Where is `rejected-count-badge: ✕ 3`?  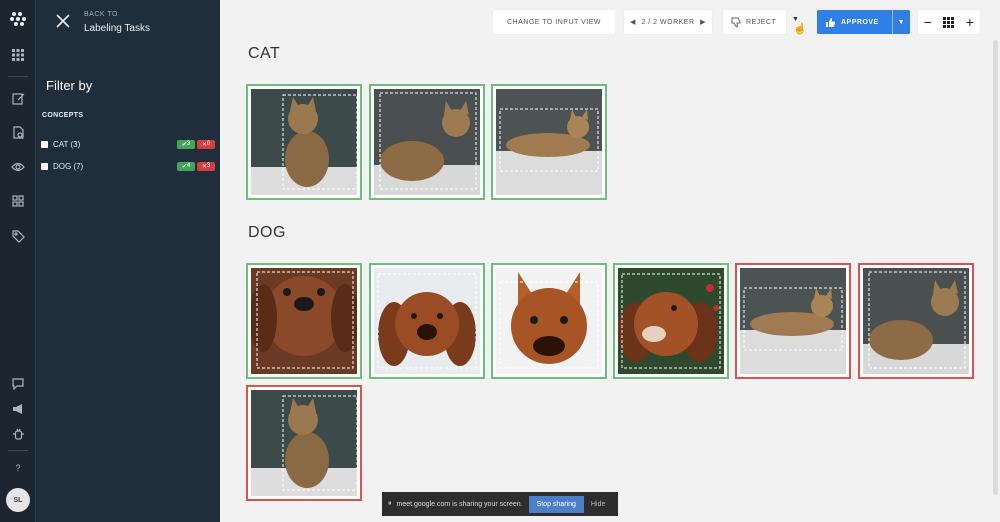
rejected-count-badge: ✕ 3 is located at coordinates (206, 166).